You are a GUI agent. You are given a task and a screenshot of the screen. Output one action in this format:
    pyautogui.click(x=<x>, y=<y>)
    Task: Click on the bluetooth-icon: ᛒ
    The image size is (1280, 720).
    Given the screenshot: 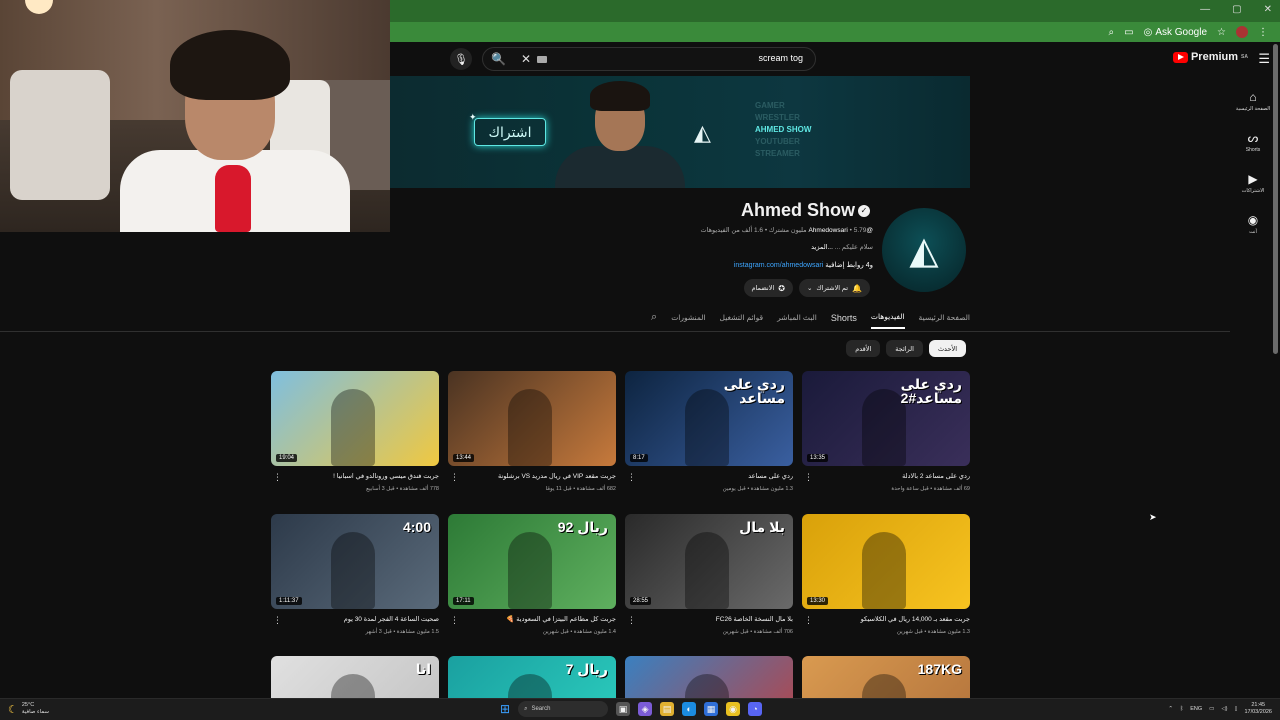 What is the action you would take?
    pyautogui.click(x=1181, y=709)
    